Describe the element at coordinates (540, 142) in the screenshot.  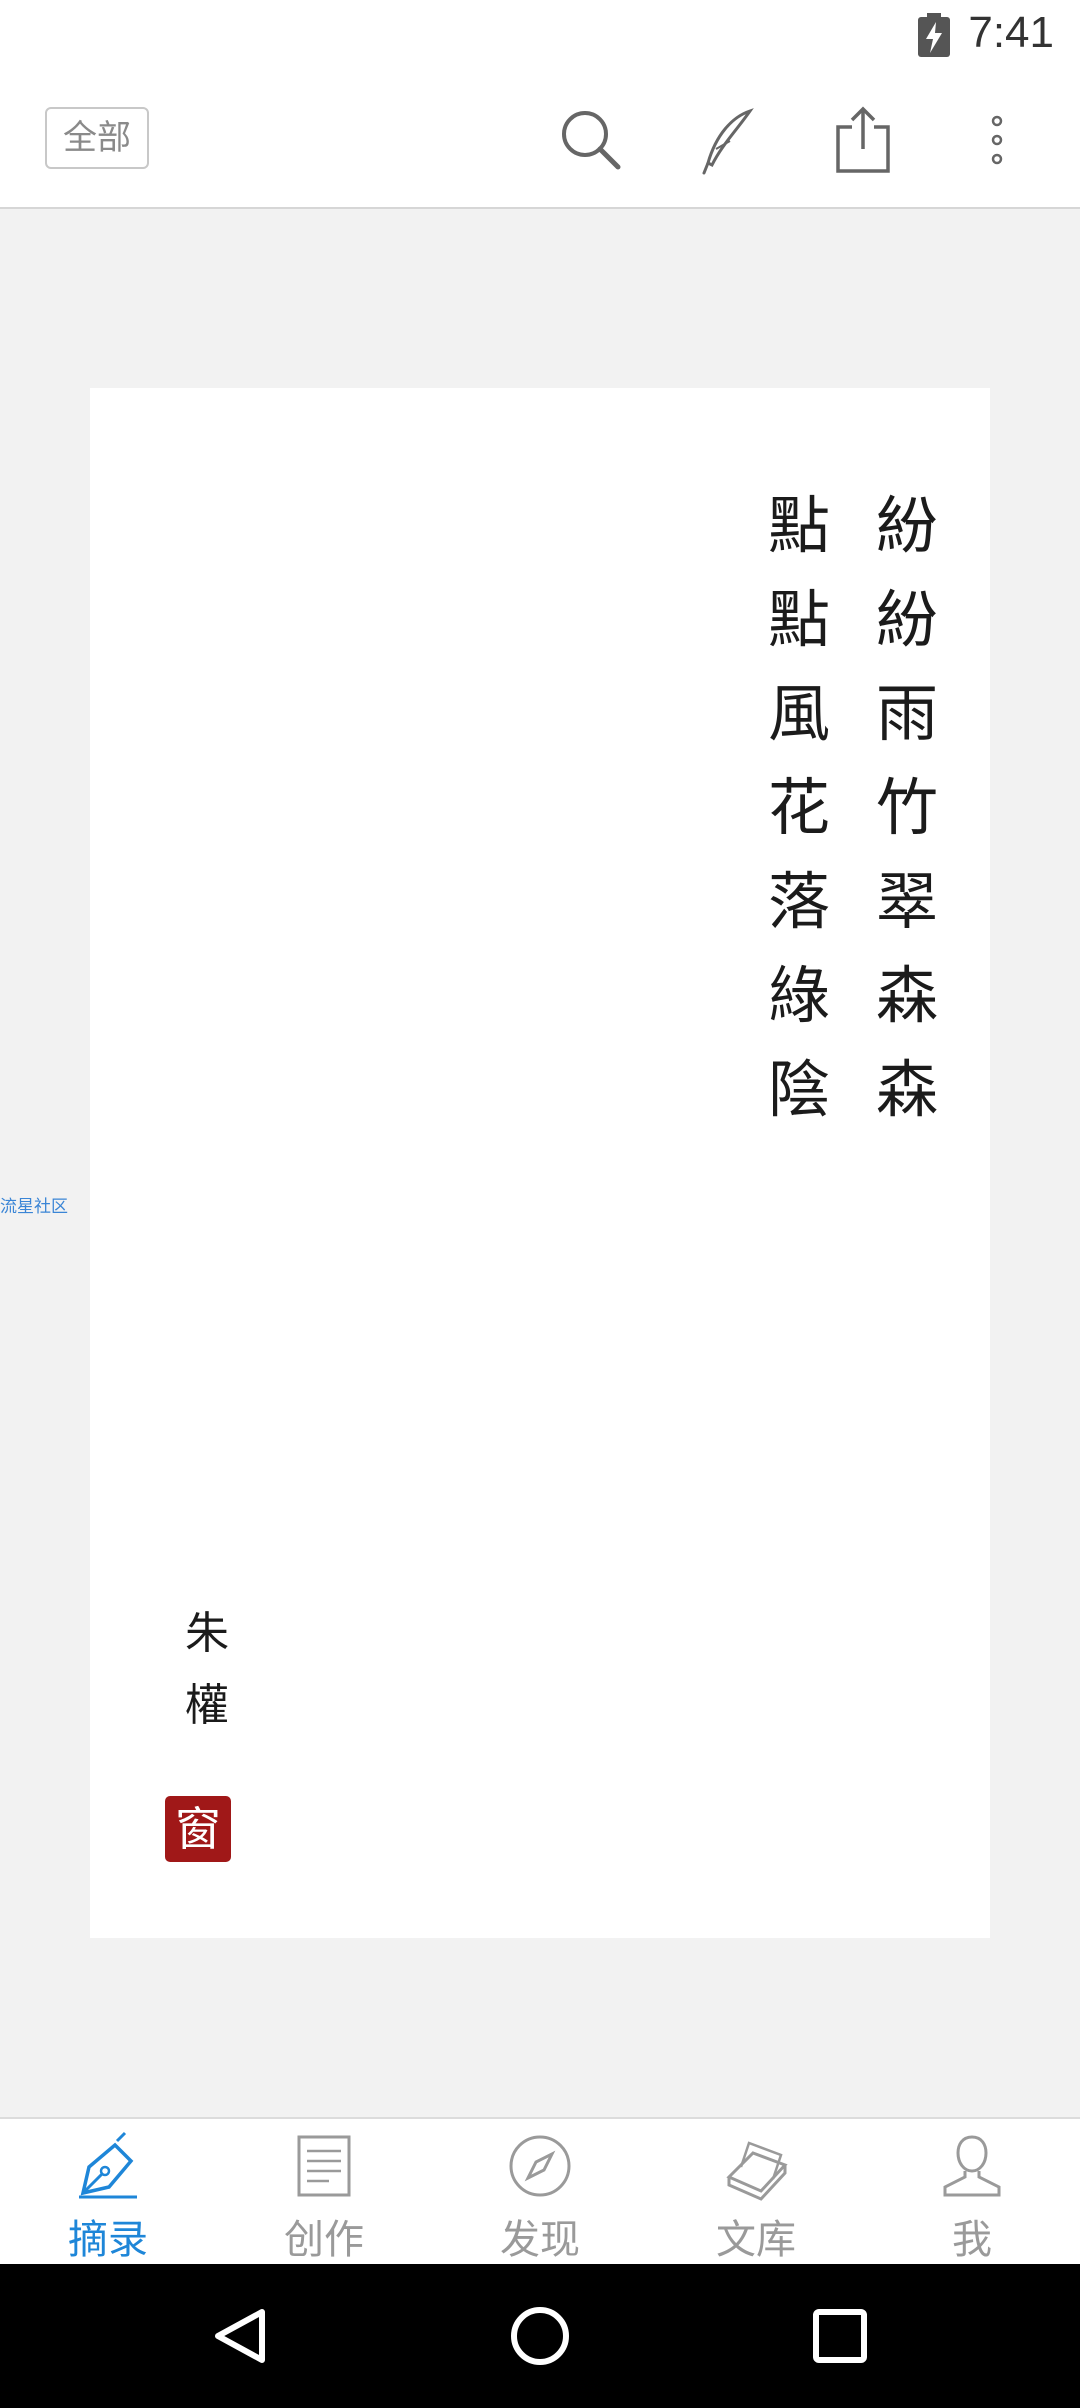
I see `top-toolbar: 全部` at that location.